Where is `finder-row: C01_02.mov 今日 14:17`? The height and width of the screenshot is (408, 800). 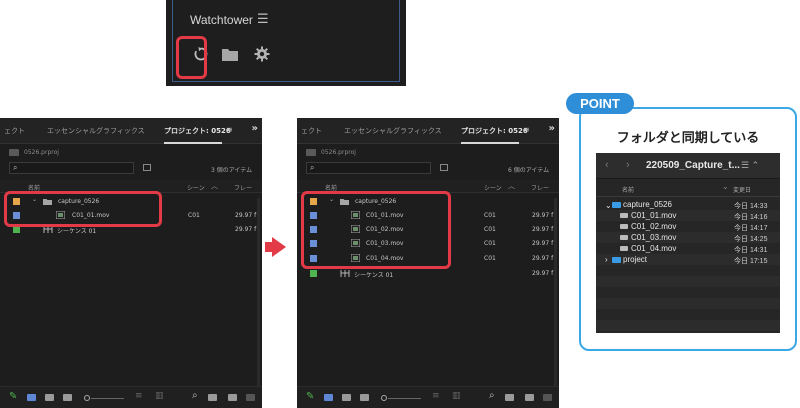
finder-row: C01_02.mov 今日 14:17 is located at coordinates (688, 226).